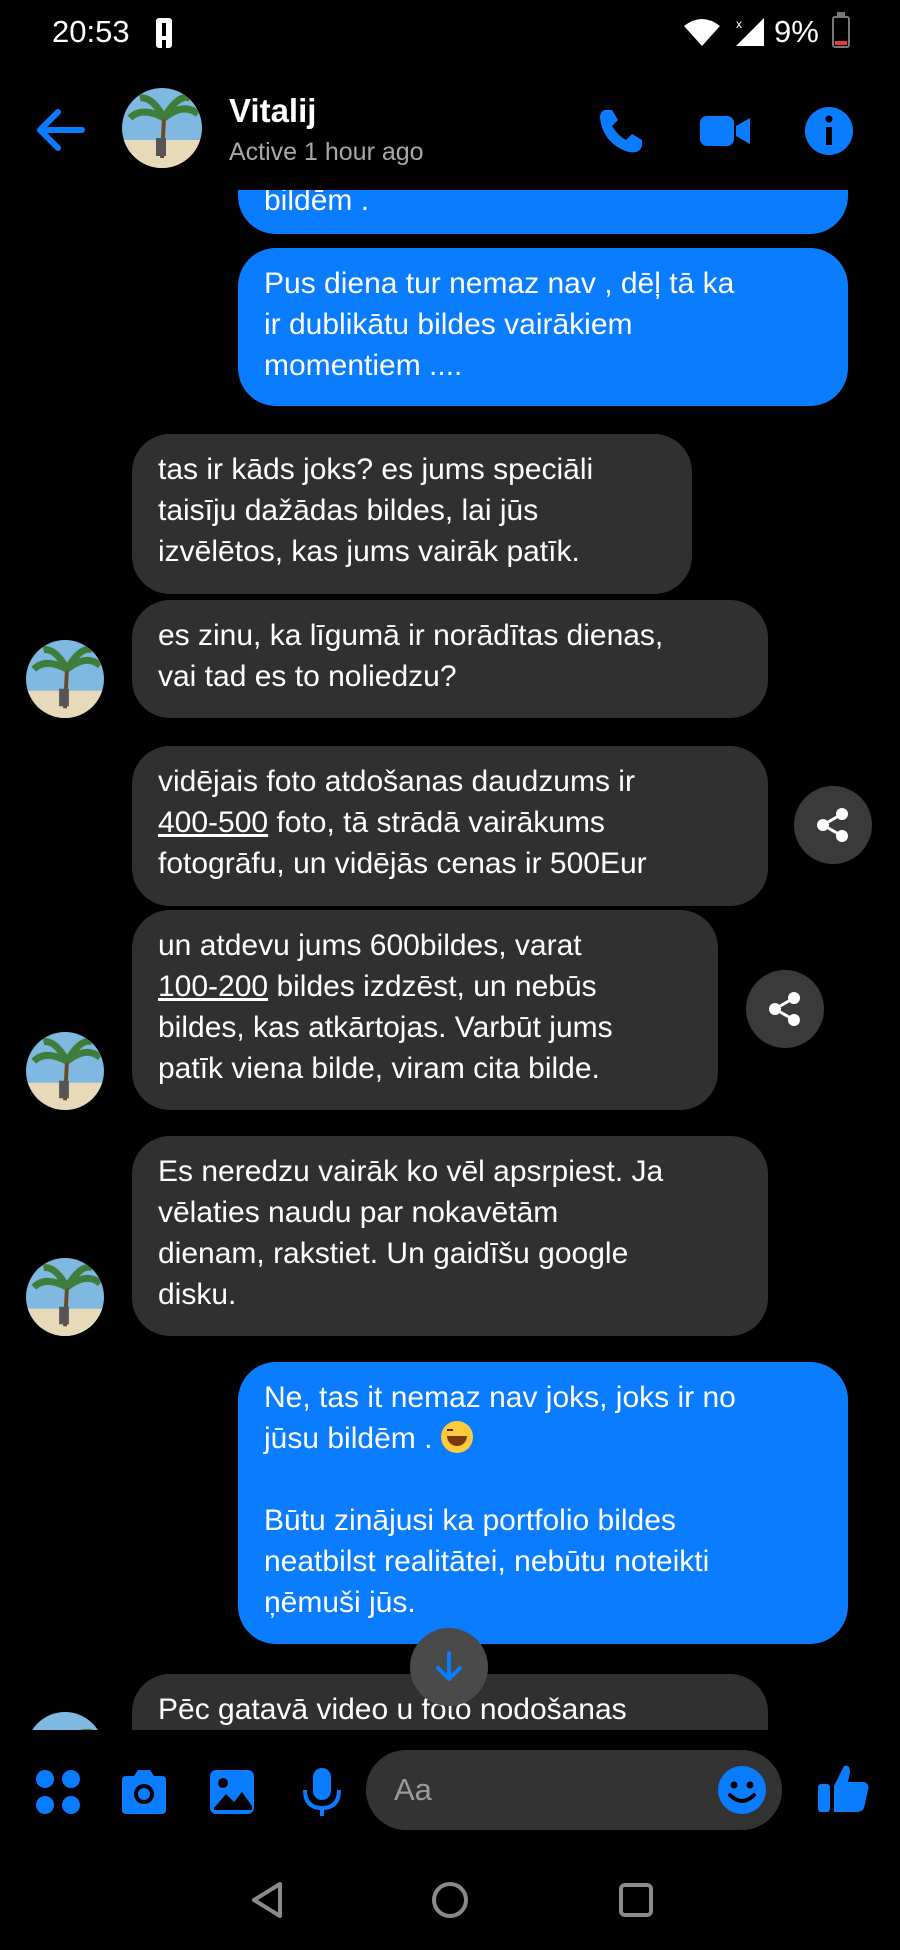 This screenshot has height=1950, width=900. Describe the element at coordinates (440, 822) in the screenshot. I see `message-text: foto, tā strādā vairākums` at that location.